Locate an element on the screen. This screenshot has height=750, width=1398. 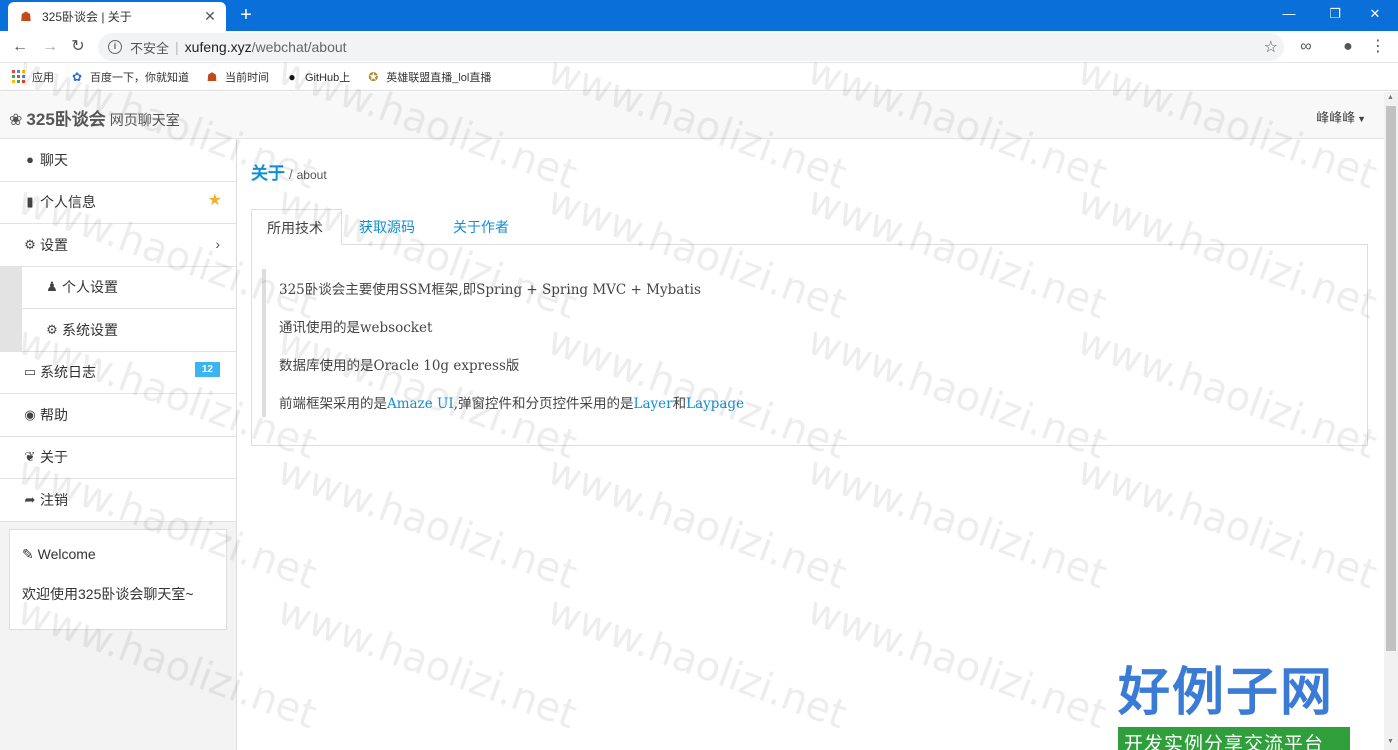
count-badge: 12 is located at coordinates (207, 369).